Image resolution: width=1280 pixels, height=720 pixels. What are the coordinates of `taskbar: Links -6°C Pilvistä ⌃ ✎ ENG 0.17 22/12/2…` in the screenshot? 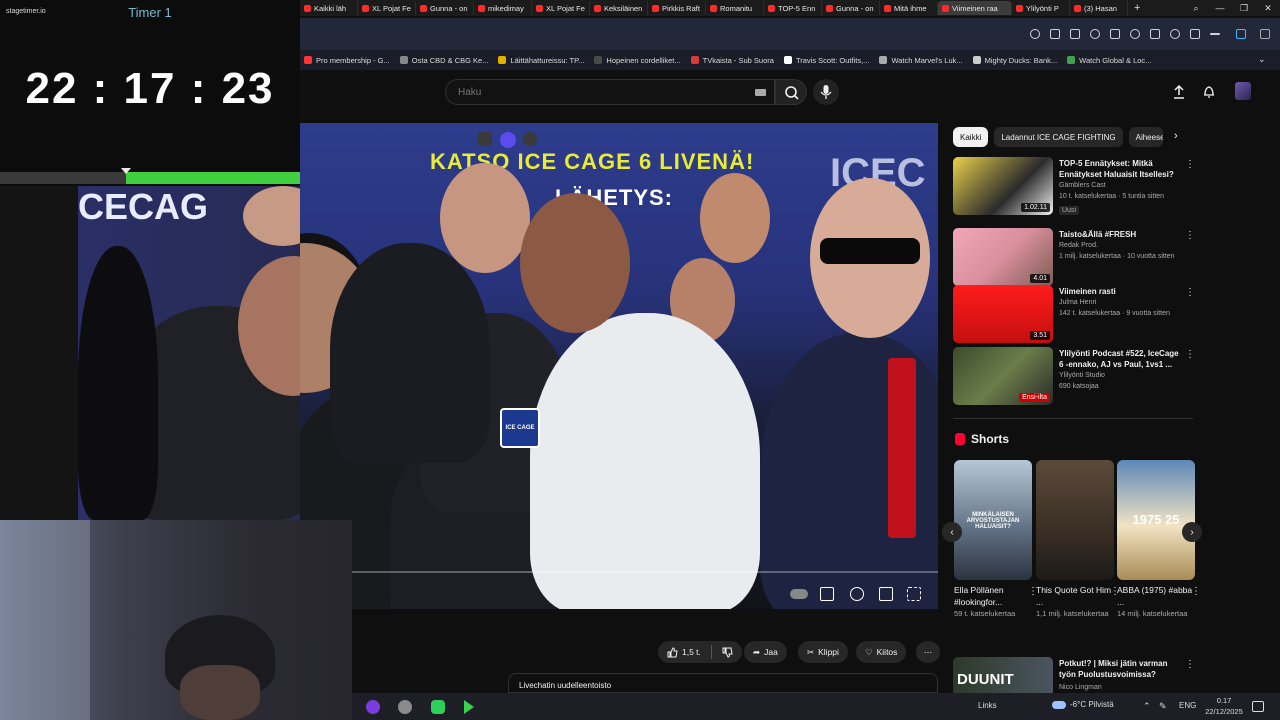 It's located at (816, 706).